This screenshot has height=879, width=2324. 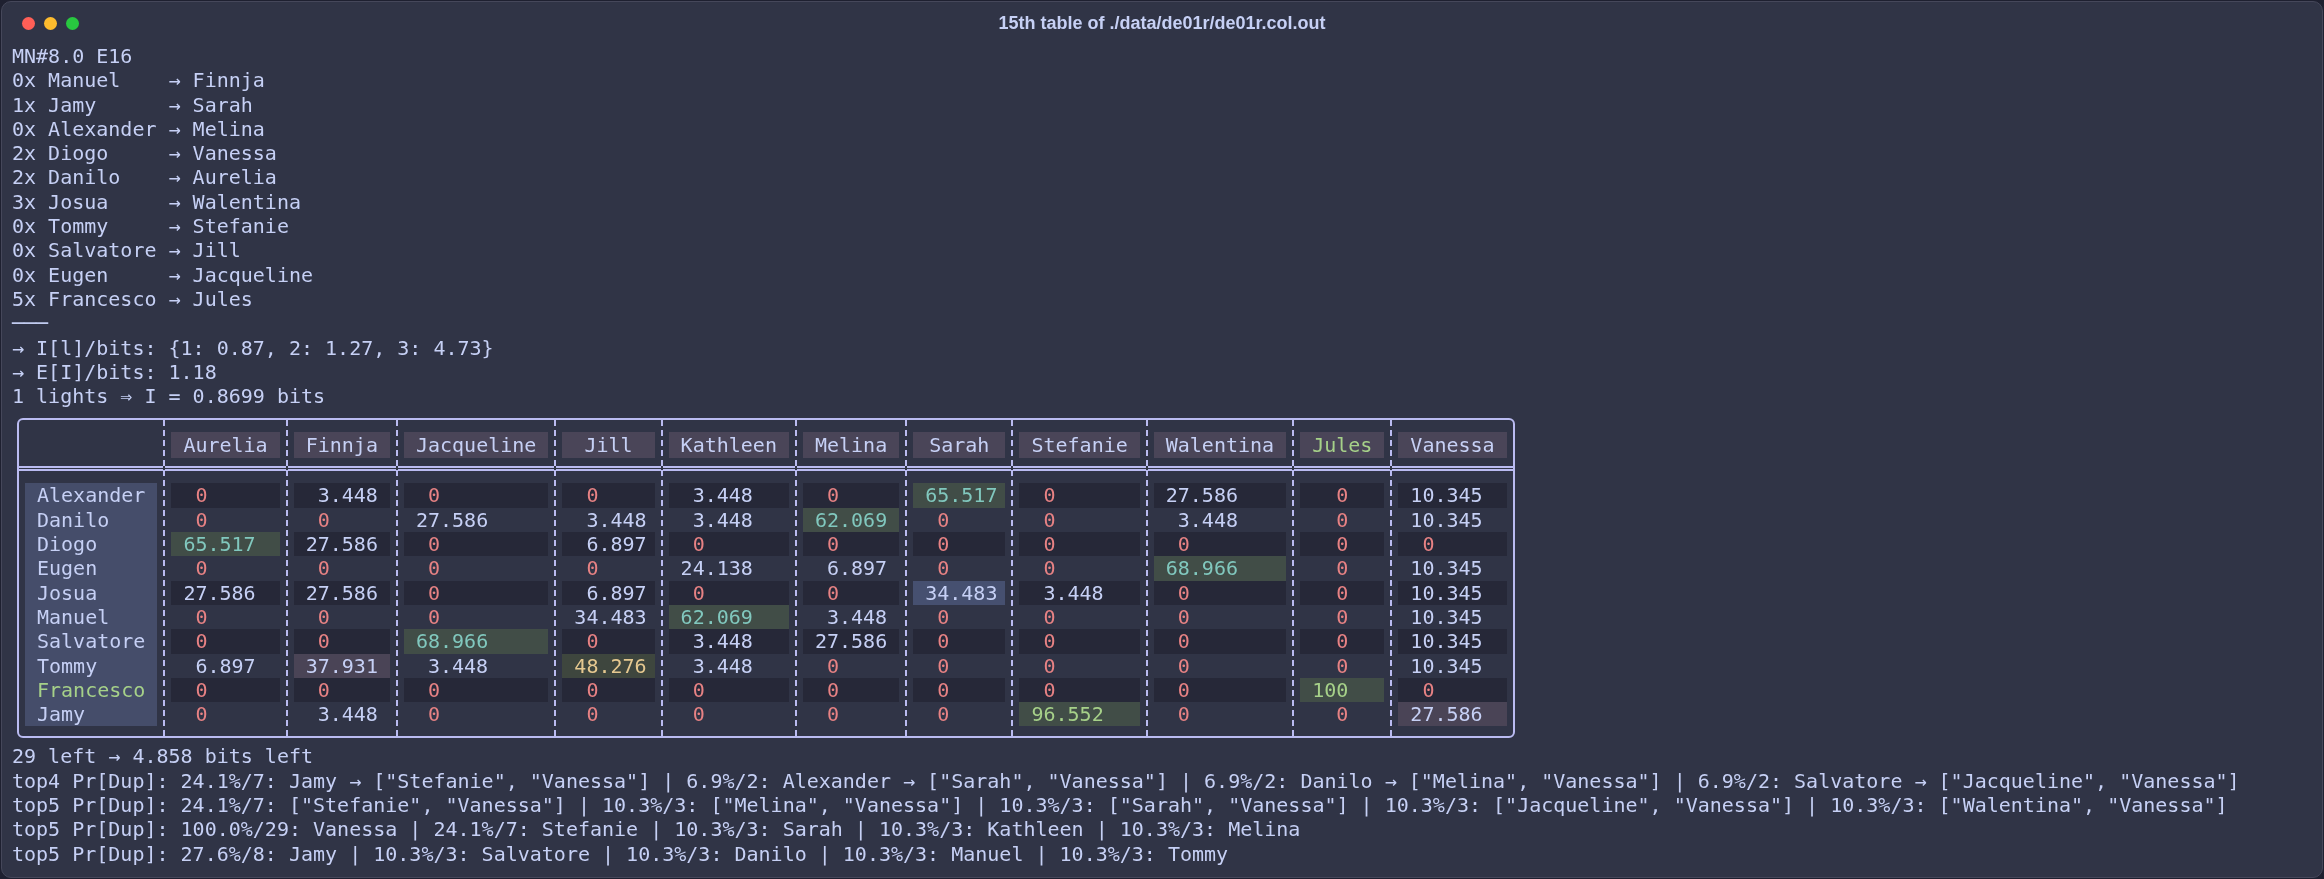 I want to click on table-cell: 37.931, so click(x=341, y=665).